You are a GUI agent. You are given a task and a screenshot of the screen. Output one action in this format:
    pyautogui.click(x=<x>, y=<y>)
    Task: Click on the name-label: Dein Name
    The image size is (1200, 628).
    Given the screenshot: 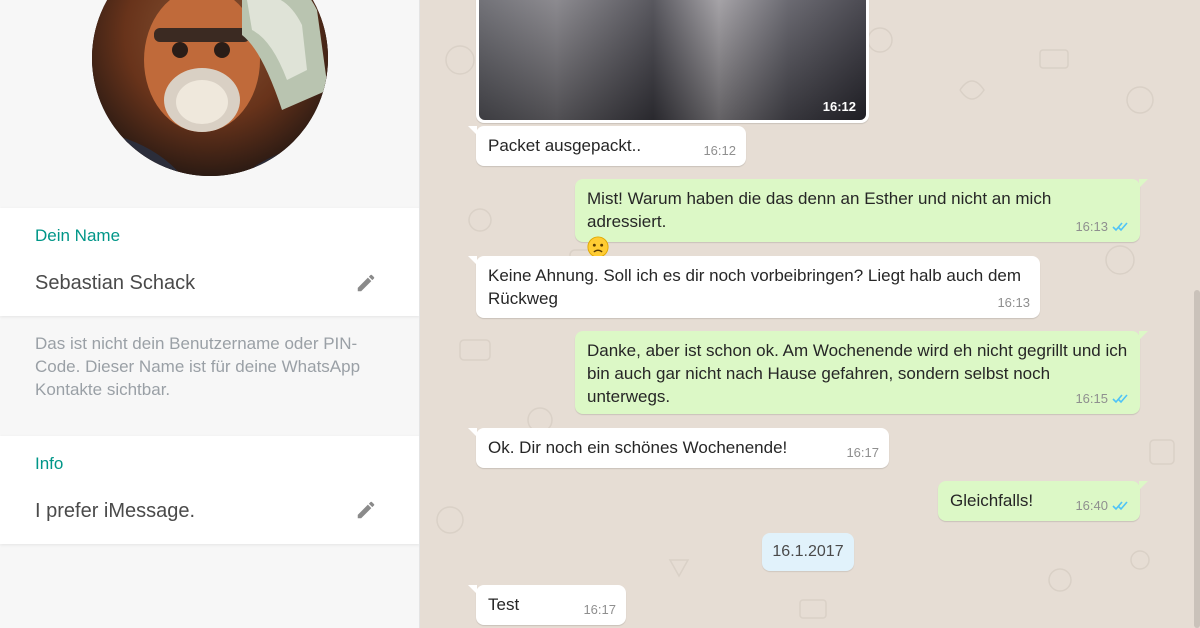 What is the action you would take?
    pyautogui.click(x=78, y=235)
    